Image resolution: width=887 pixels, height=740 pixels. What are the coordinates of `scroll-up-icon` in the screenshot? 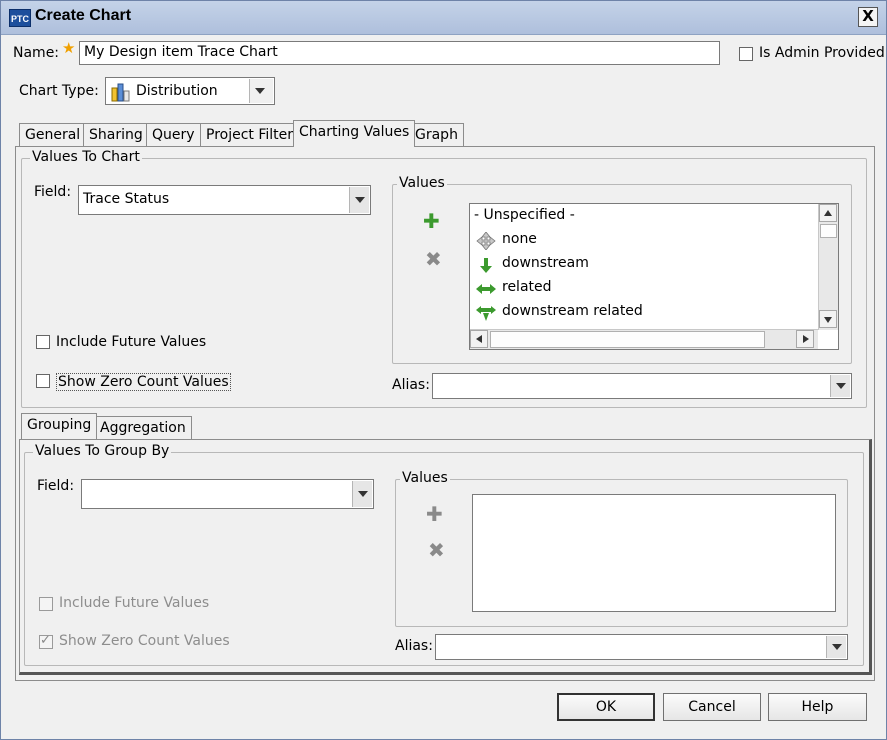 It's located at (828, 213).